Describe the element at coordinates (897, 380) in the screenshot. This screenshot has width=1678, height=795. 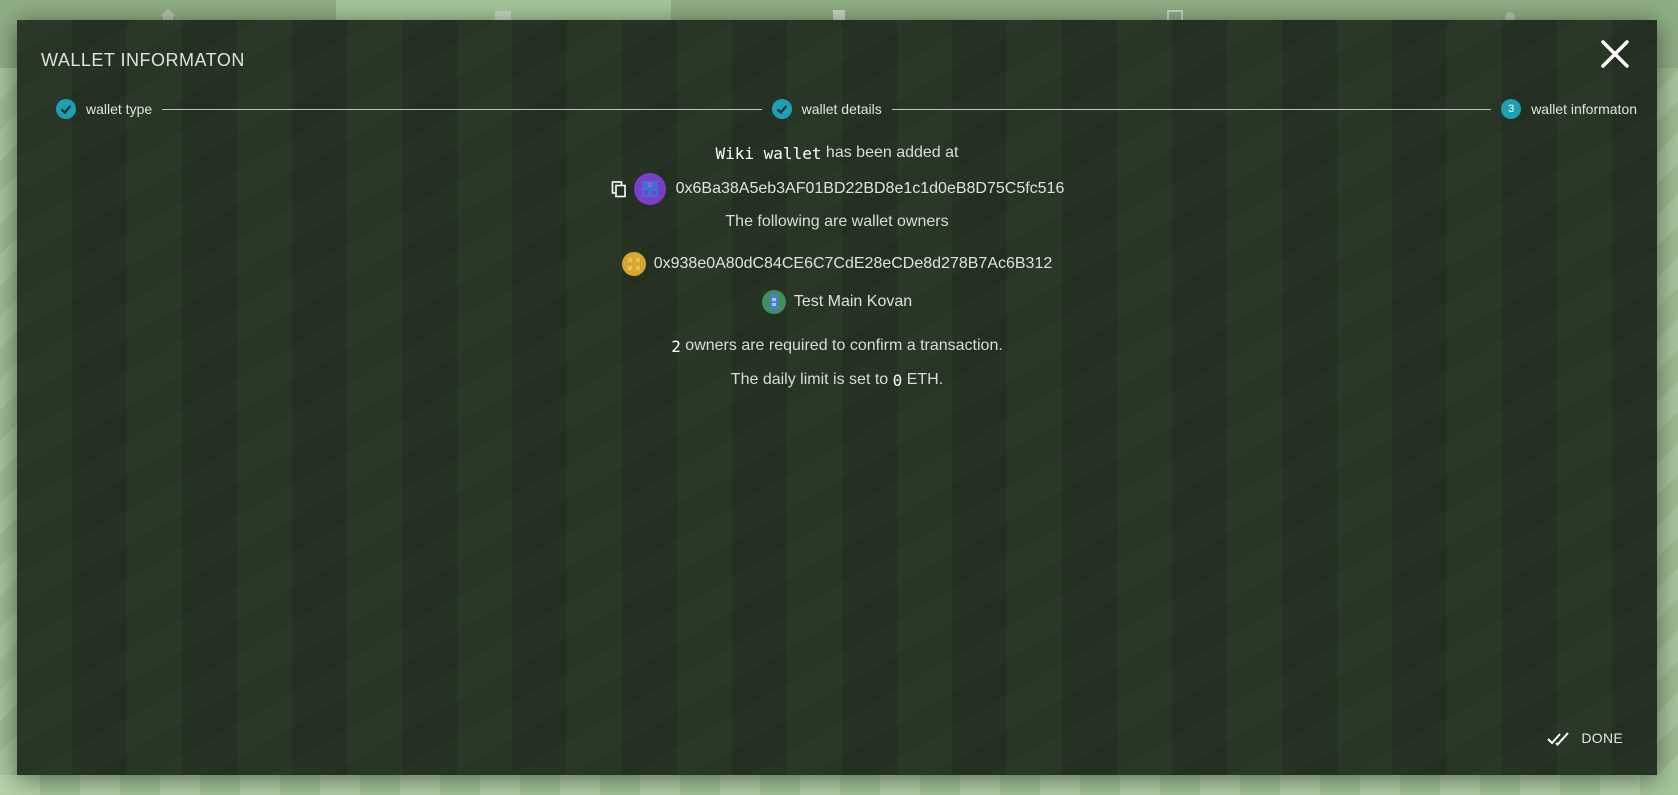
I see `daily-limit-value: 0` at that location.